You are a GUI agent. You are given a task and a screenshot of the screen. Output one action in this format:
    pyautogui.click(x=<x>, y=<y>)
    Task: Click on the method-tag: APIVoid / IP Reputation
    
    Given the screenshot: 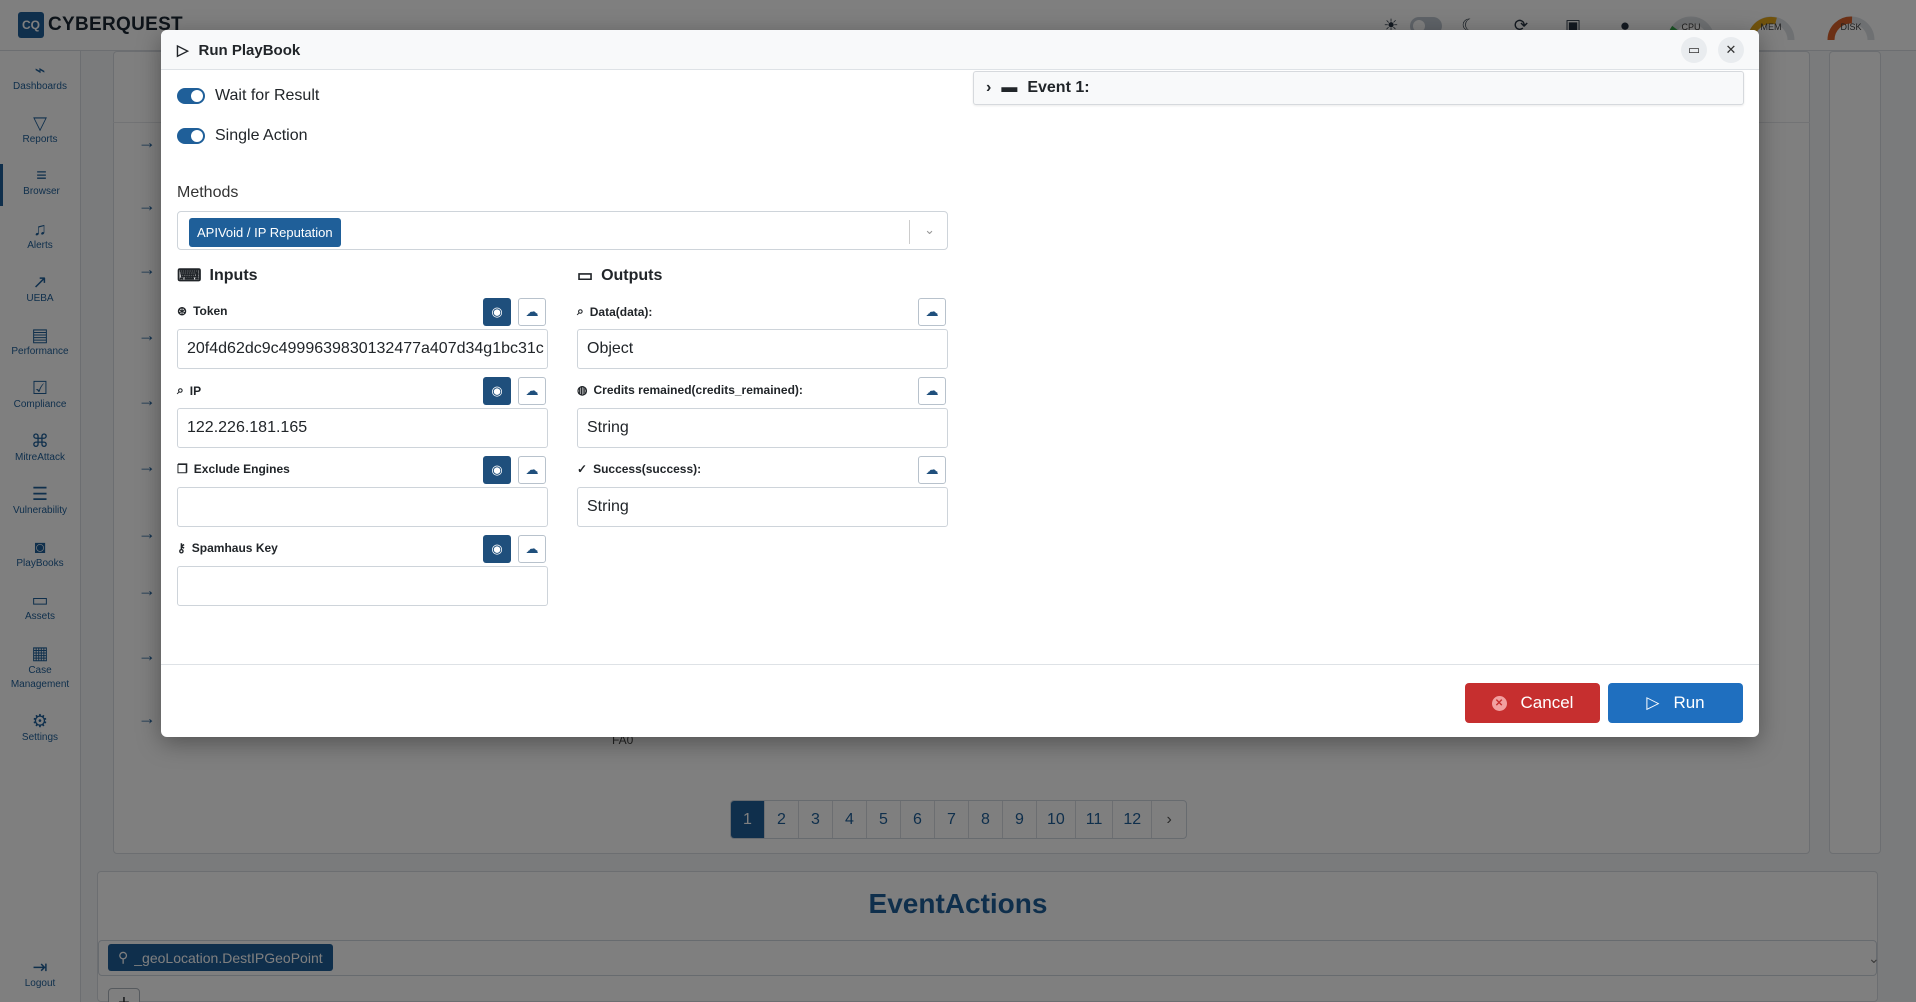 What is the action you would take?
    pyautogui.click(x=265, y=232)
    